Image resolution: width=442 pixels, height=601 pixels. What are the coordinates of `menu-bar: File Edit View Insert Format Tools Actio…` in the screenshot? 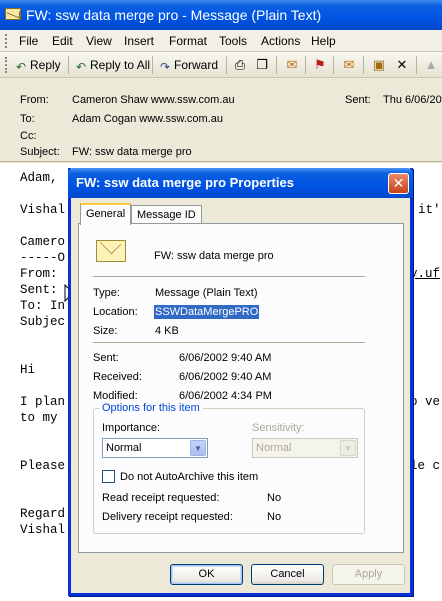 It's located at (221, 41).